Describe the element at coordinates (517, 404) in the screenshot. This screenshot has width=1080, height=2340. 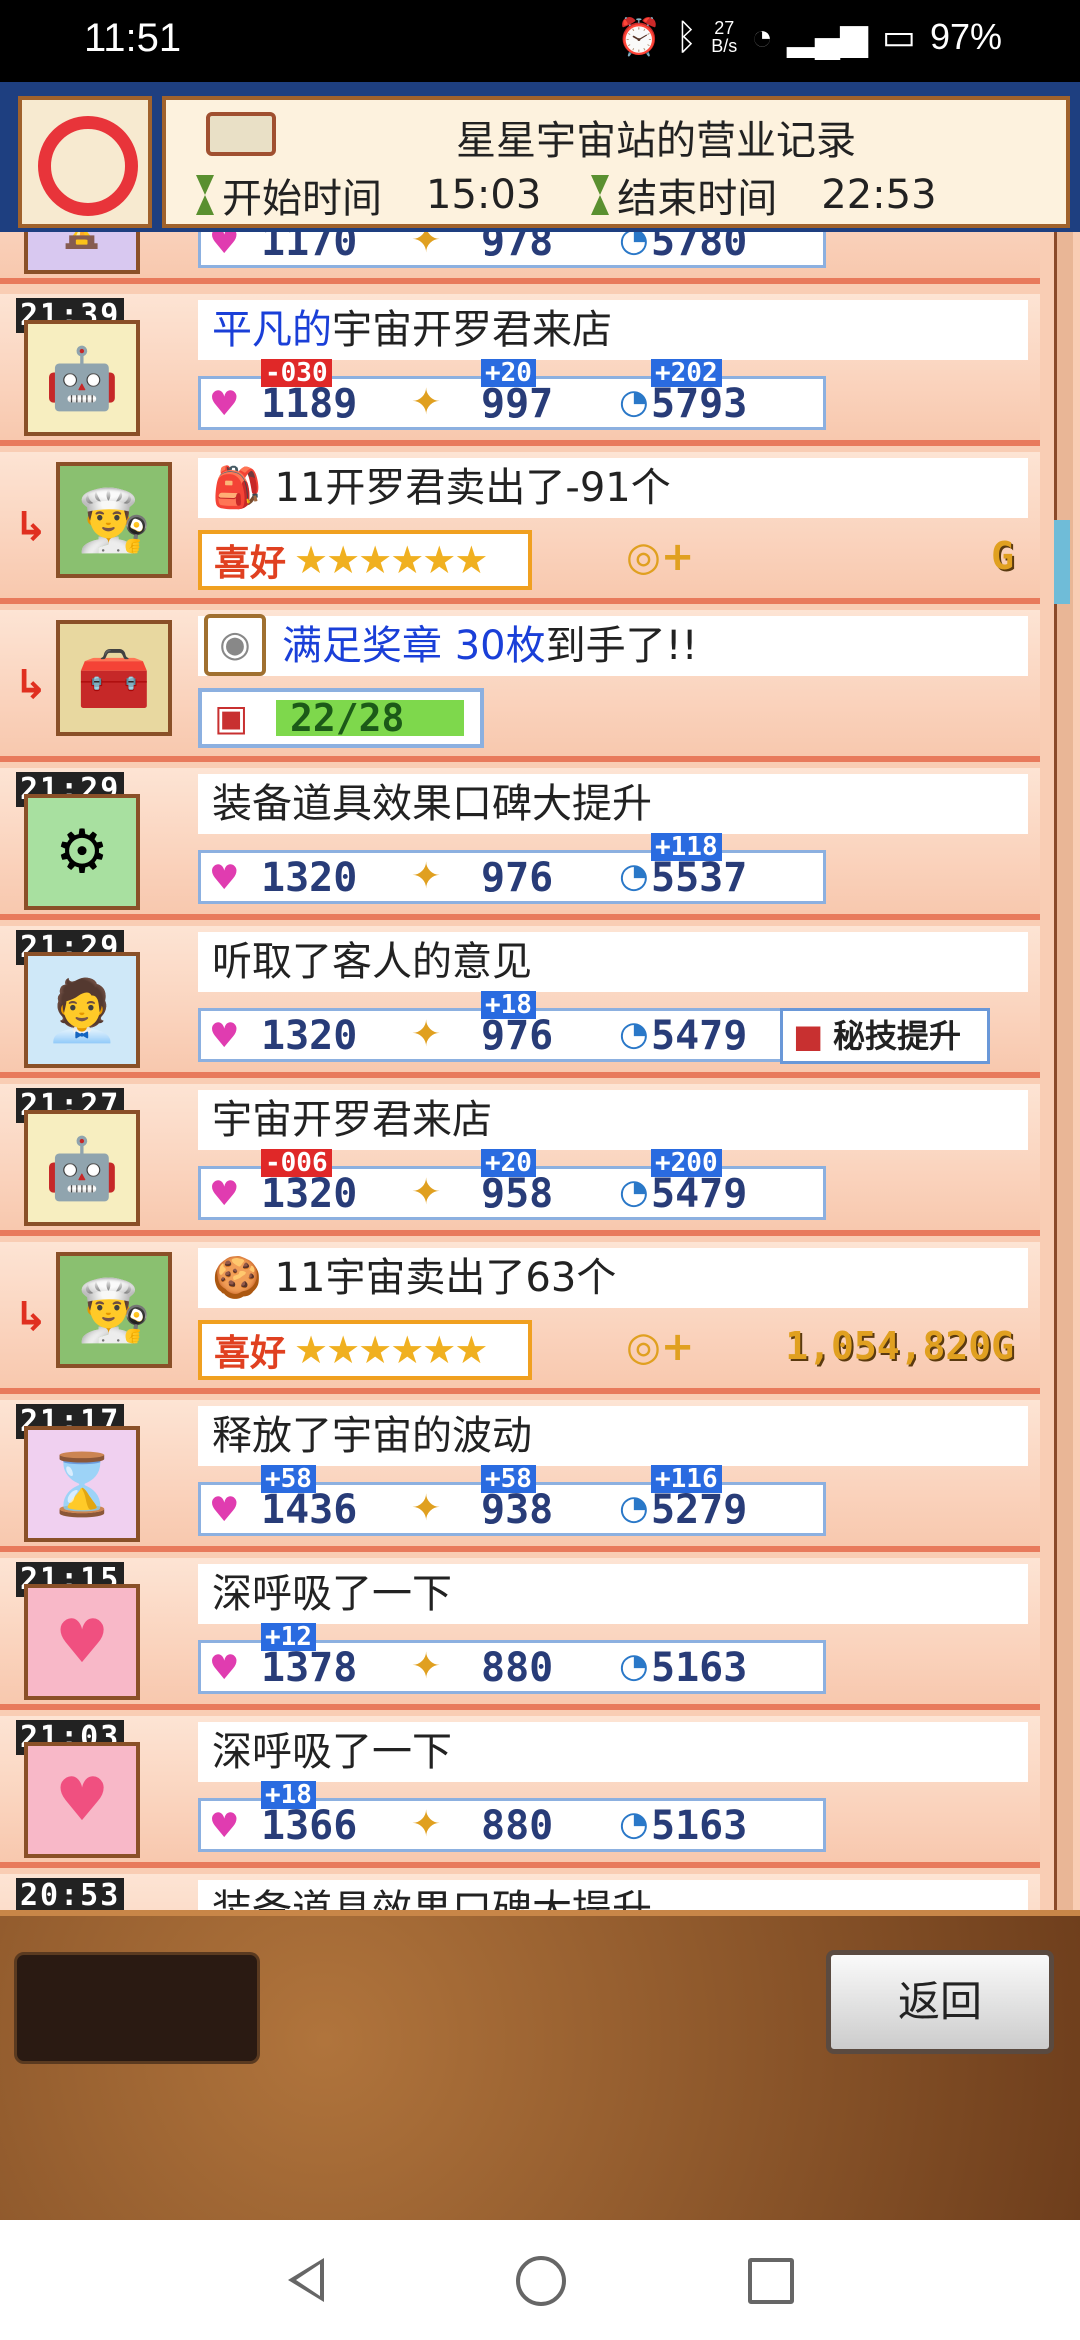
I see `spark-value: 997` at that location.